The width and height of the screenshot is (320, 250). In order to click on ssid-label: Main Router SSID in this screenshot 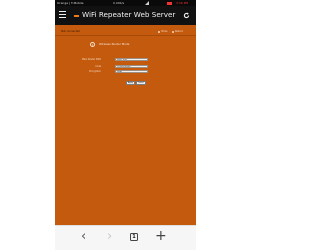, I will do `click(91, 59)`.